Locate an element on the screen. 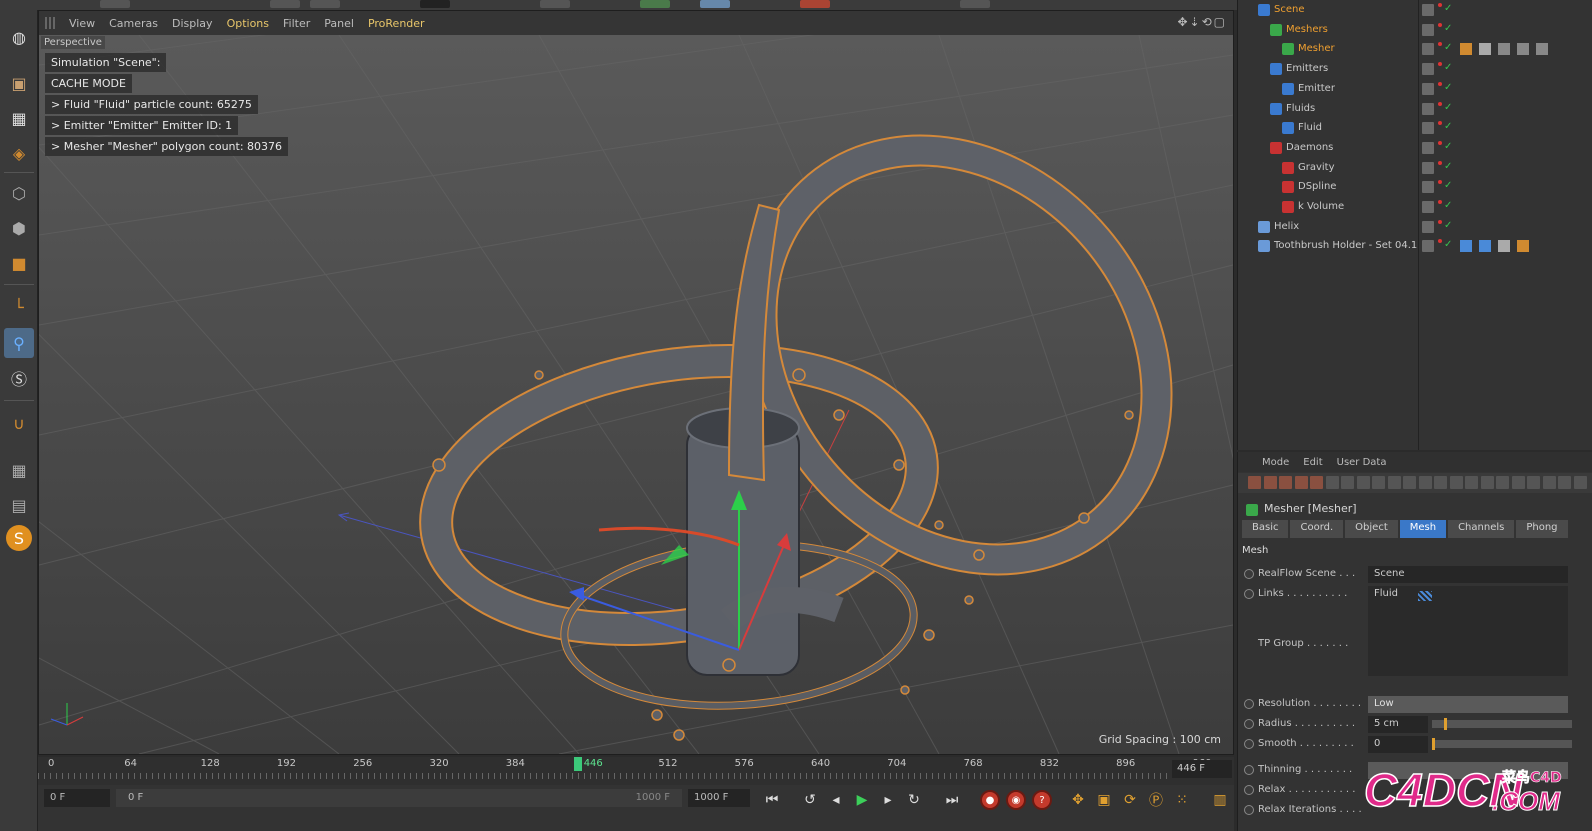  object-name: Emitters is located at coordinates (1307, 68).